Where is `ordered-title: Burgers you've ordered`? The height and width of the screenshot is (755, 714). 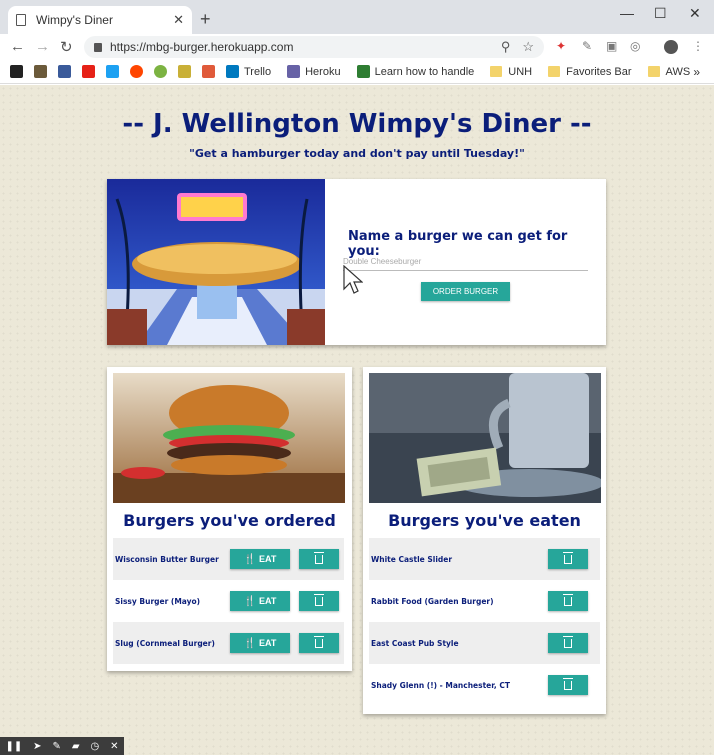 ordered-title: Burgers you've ordered is located at coordinates (229, 520).